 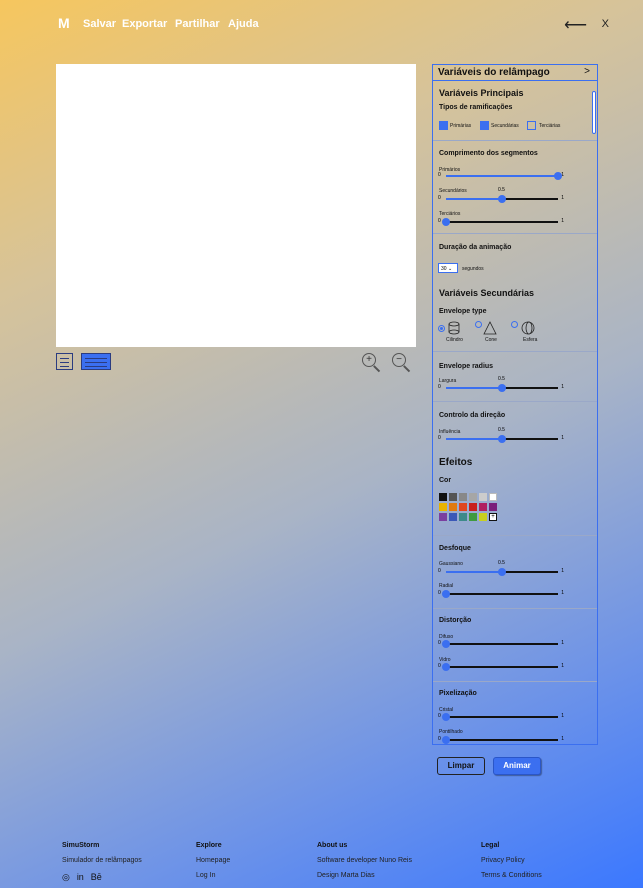 What do you see at coordinates (511, 860) in the screenshot?
I see `footer-link-privacy: Privacy Policy` at bounding box center [511, 860].